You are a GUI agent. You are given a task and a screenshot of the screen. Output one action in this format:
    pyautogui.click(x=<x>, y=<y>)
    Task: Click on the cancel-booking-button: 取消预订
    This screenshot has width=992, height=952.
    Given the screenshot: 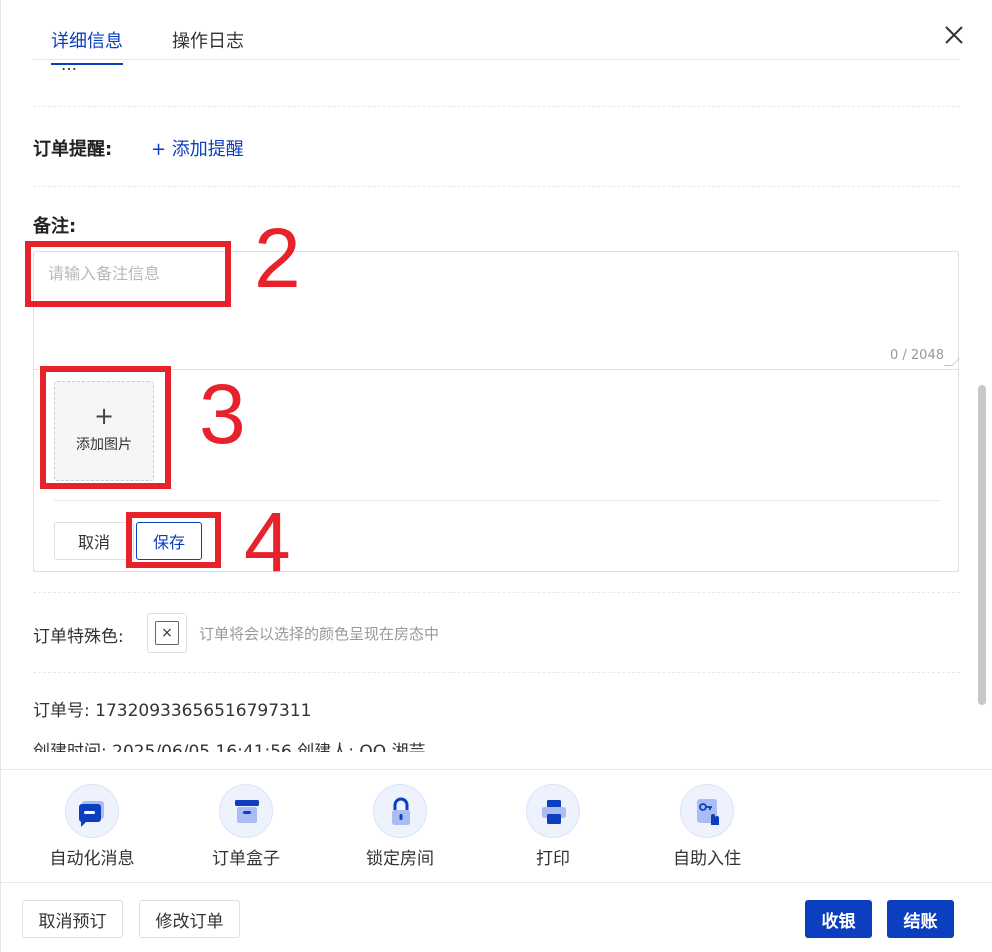 What is the action you would take?
    pyautogui.click(x=72, y=919)
    